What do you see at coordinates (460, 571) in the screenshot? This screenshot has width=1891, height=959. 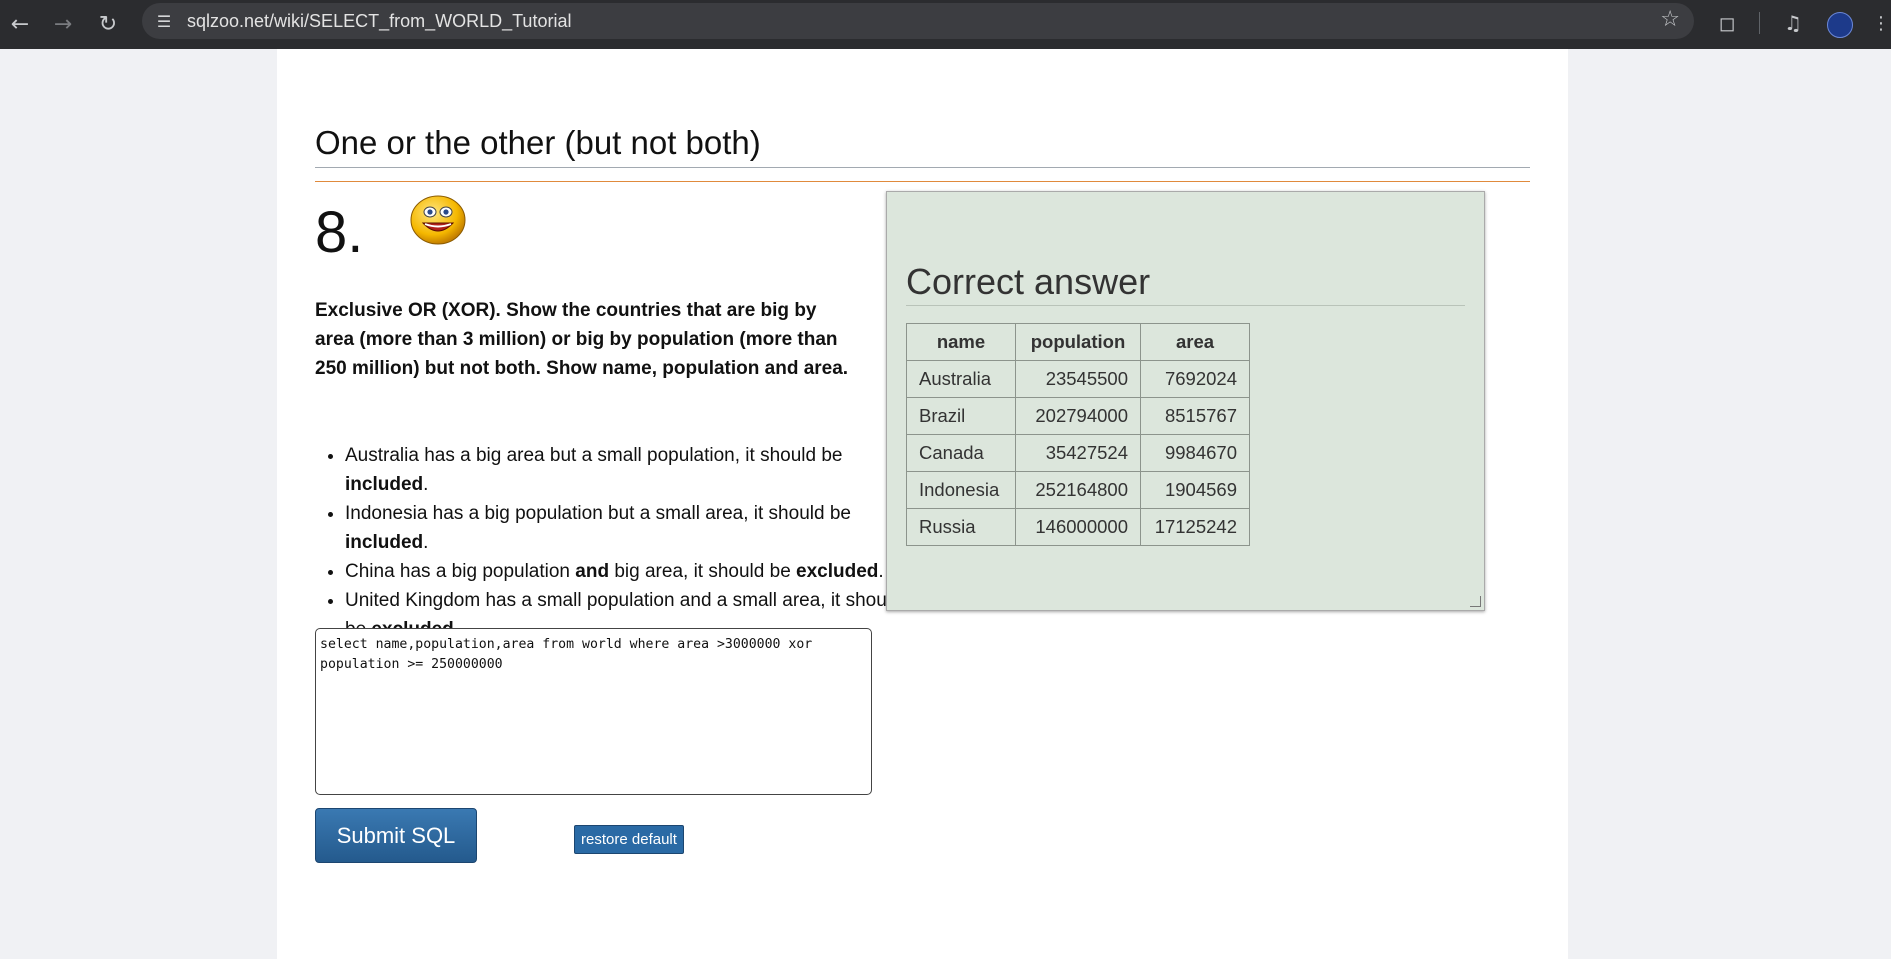 I see `bullet-text: China has a big population` at bounding box center [460, 571].